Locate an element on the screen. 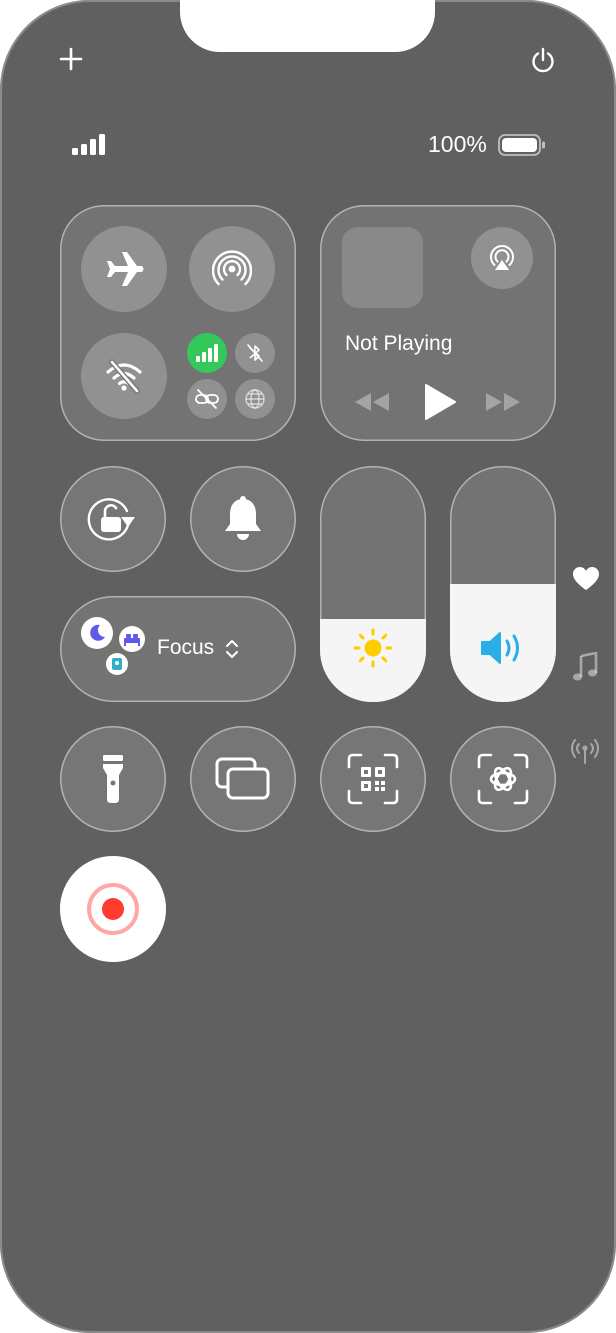 The image size is (616, 1333). code-scanner-button is located at coordinates (373, 779).